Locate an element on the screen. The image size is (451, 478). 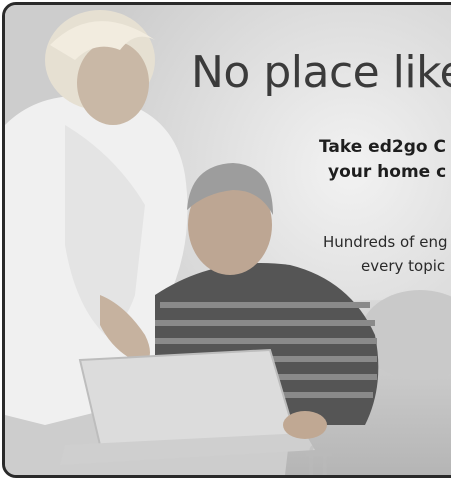
body-text-line-2: every topic is located at coordinates (403, 266).